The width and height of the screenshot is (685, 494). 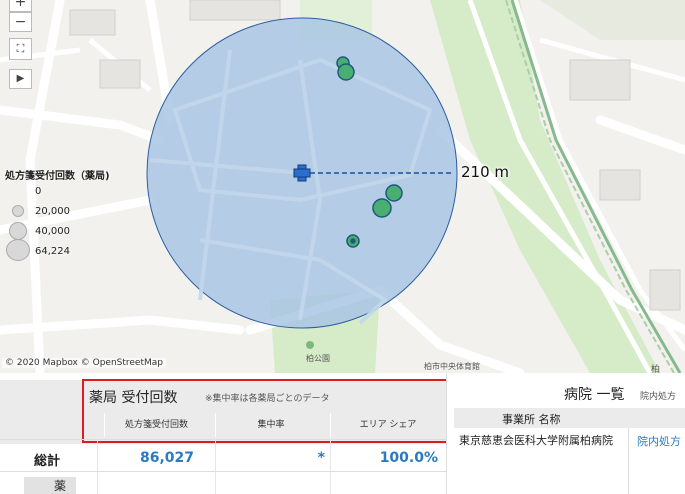 What do you see at coordinates (656, 369) in the screenshot?
I see `place-label: 柏` at bounding box center [656, 369].